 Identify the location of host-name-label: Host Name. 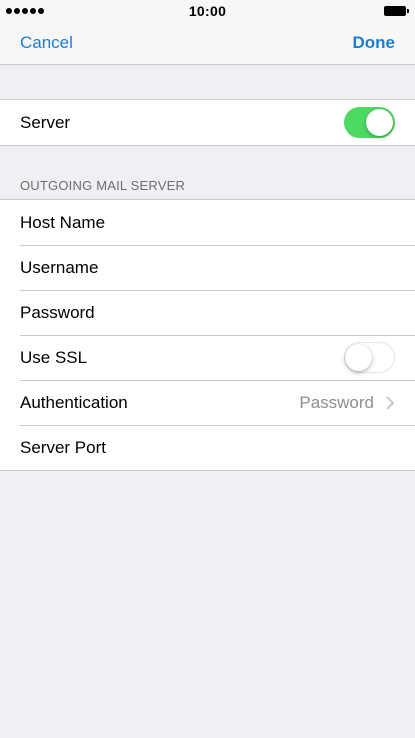
(63, 222).